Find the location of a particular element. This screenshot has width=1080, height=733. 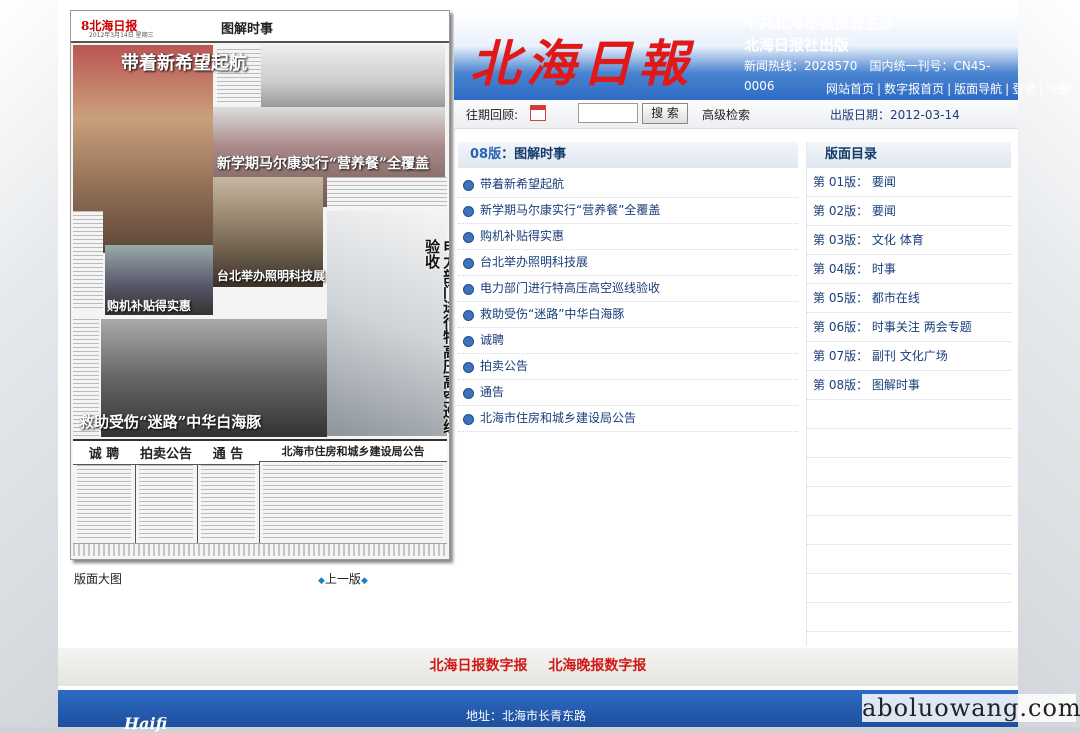

ad-title: 北海市住房和城乡建设局公告 is located at coordinates (353, 451).